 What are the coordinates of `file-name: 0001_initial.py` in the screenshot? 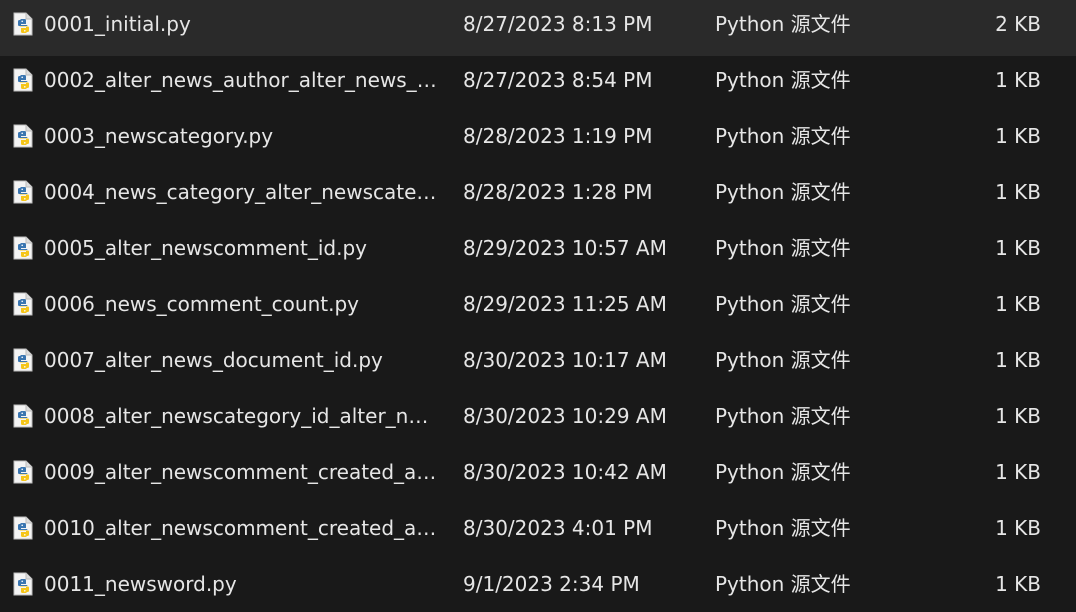 It's located at (117, 24).